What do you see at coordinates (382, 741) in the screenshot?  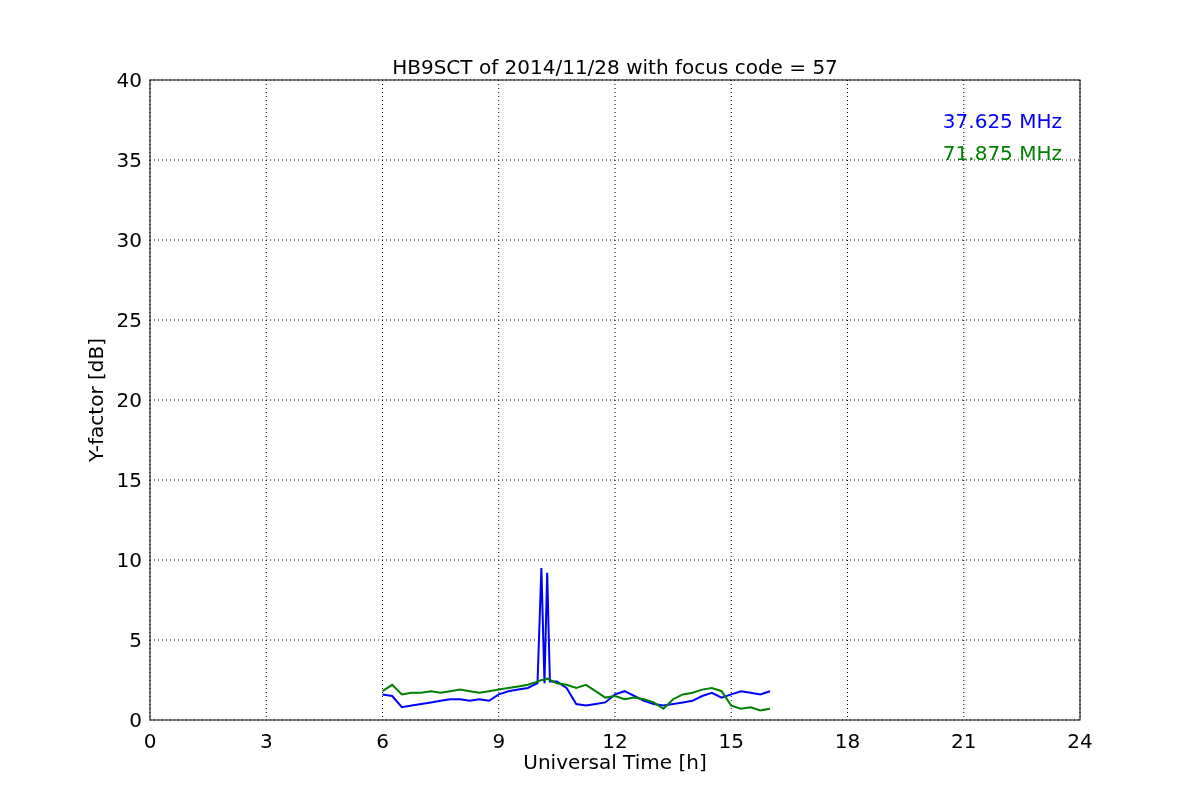 I see `x-tick-label: 6` at bounding box center [382, 741].